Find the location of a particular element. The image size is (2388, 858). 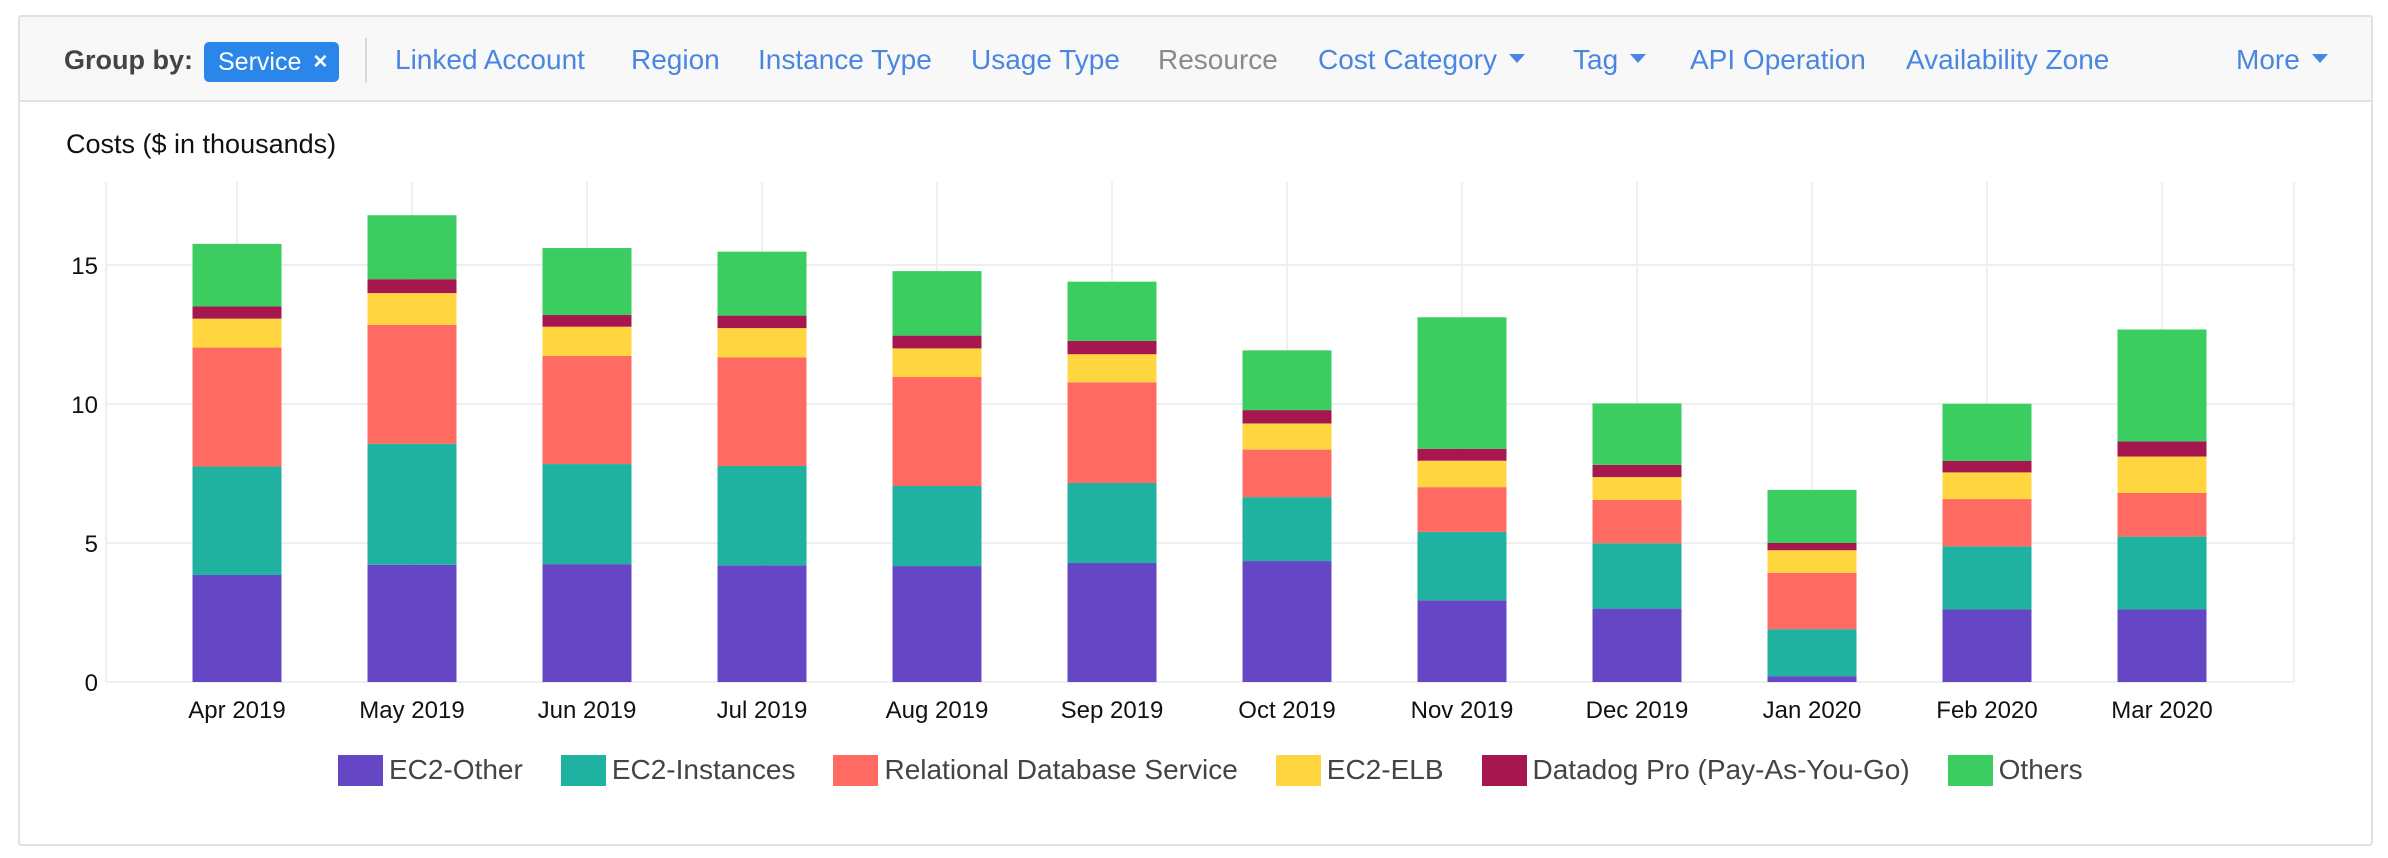

legend-label: EC2-Instances is located at coordinates (703, 769).